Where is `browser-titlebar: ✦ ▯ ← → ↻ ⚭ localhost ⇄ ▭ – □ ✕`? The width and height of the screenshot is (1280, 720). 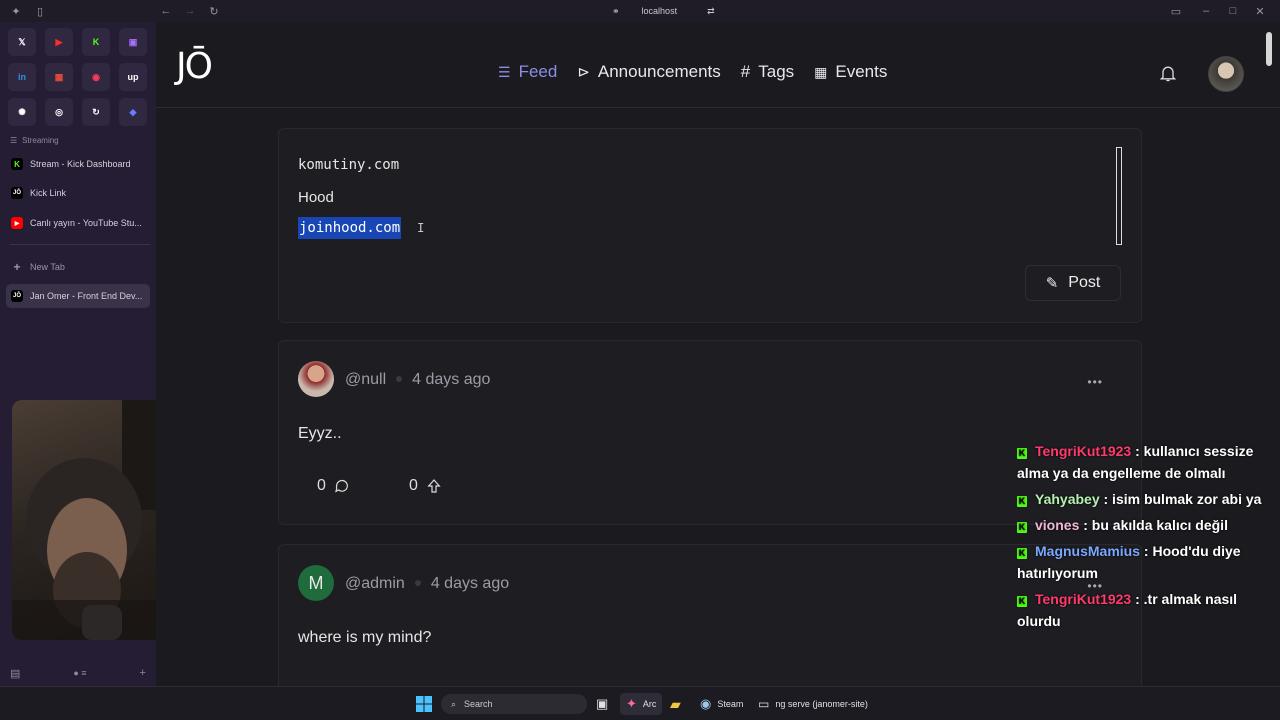 browser-titlebar: ✦ ▯ ← → ↻ ⚭ localhost ⇄ ▭ – □ ✕ is located at coordinates (640, 11).